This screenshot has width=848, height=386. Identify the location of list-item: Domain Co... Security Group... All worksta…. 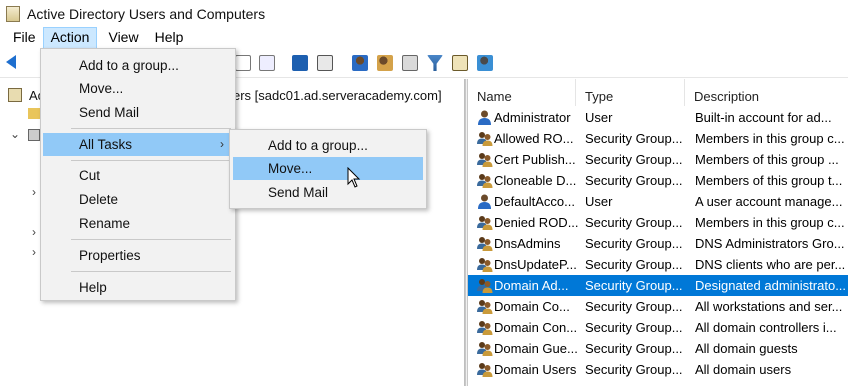
(658, 306).